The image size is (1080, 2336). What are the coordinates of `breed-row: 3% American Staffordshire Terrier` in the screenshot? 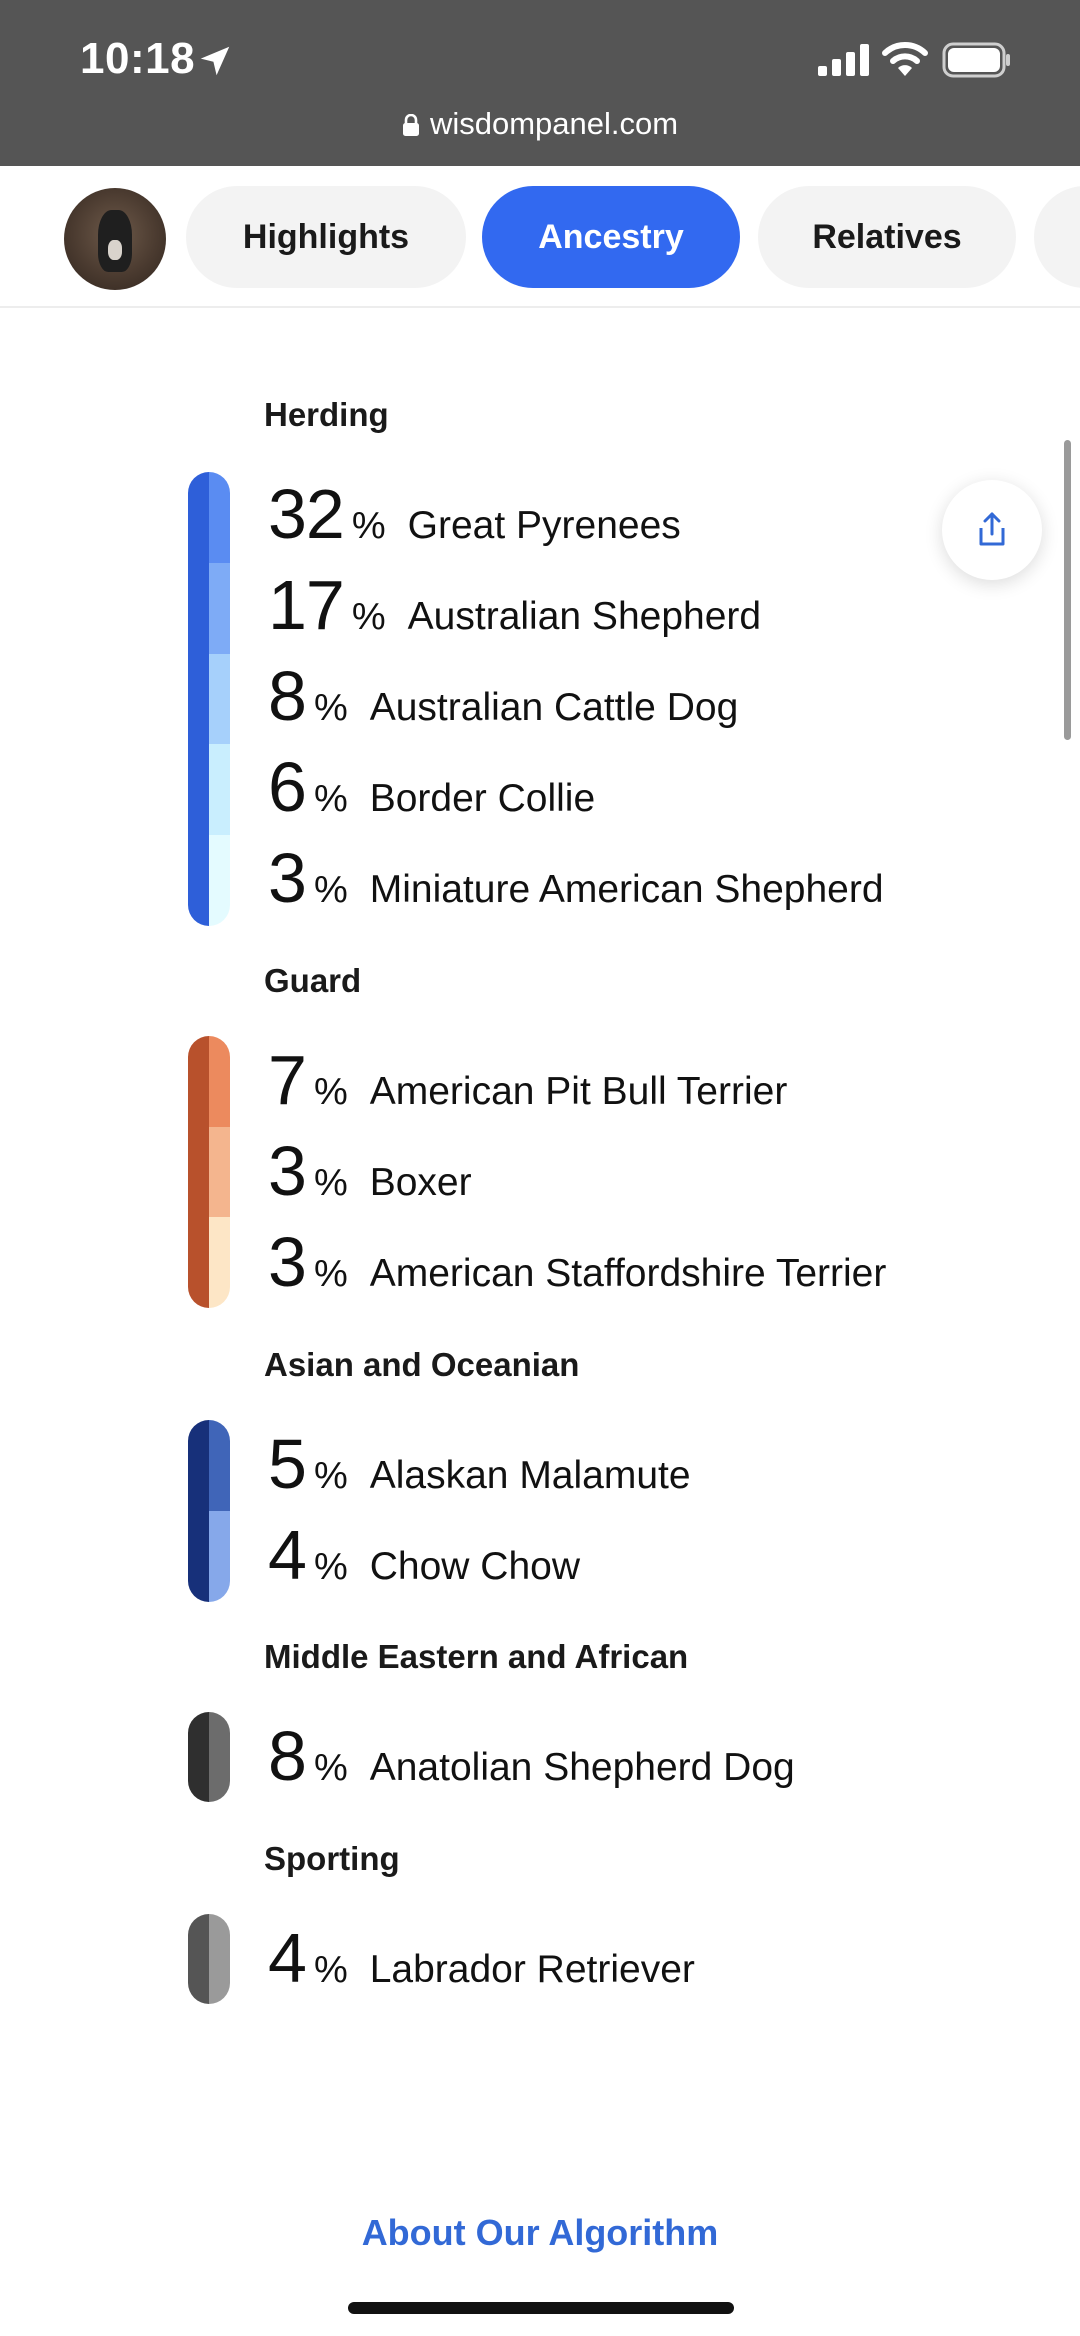 It's located at (577, 1262).